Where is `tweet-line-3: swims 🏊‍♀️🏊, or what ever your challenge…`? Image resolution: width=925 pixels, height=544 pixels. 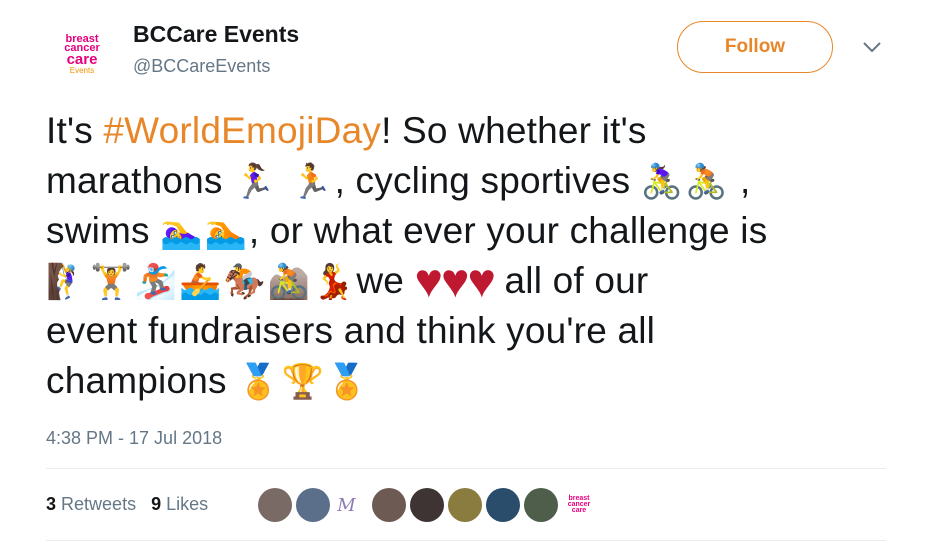
tweet-line-3: swims 🏊‍♀️🏊, or what ever your challenge… is located at coordinates (471, 231).